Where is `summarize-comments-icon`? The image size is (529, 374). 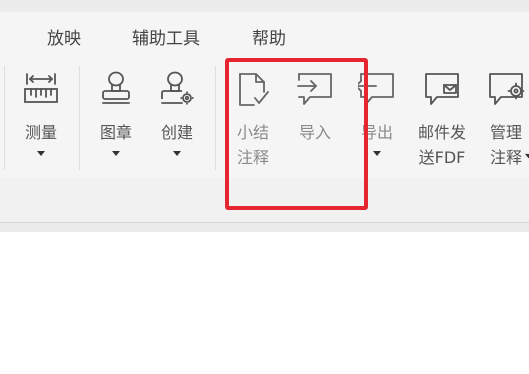 summarize-comments-icon is located at coordinates (254, 89).